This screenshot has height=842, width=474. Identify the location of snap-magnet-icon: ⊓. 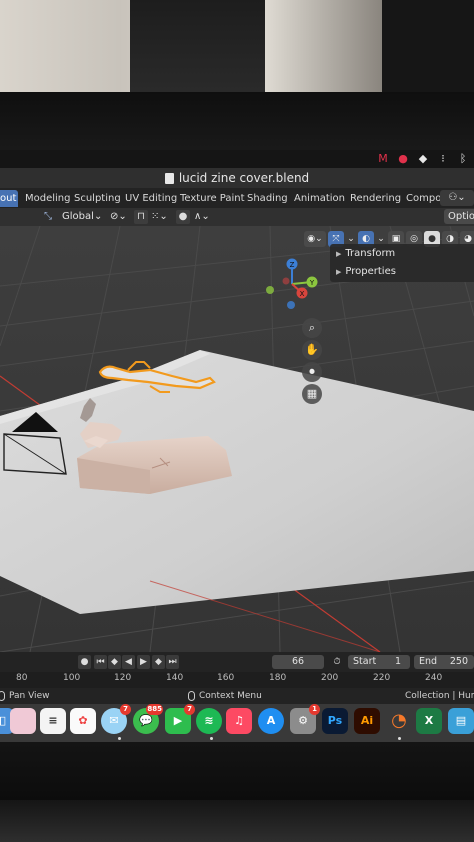
(141, 217).